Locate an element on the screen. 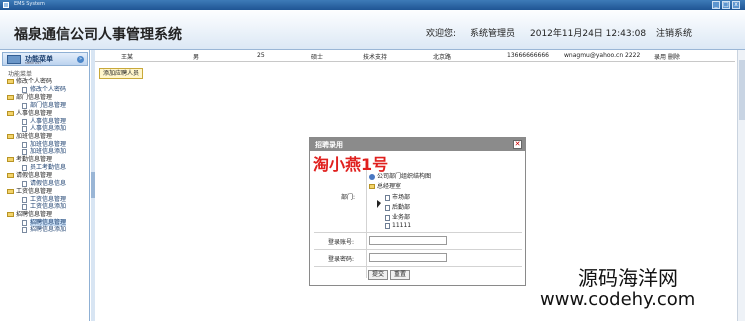  sidebar-group-label: 招聘信息管理 is located at coordinates (34, 214).